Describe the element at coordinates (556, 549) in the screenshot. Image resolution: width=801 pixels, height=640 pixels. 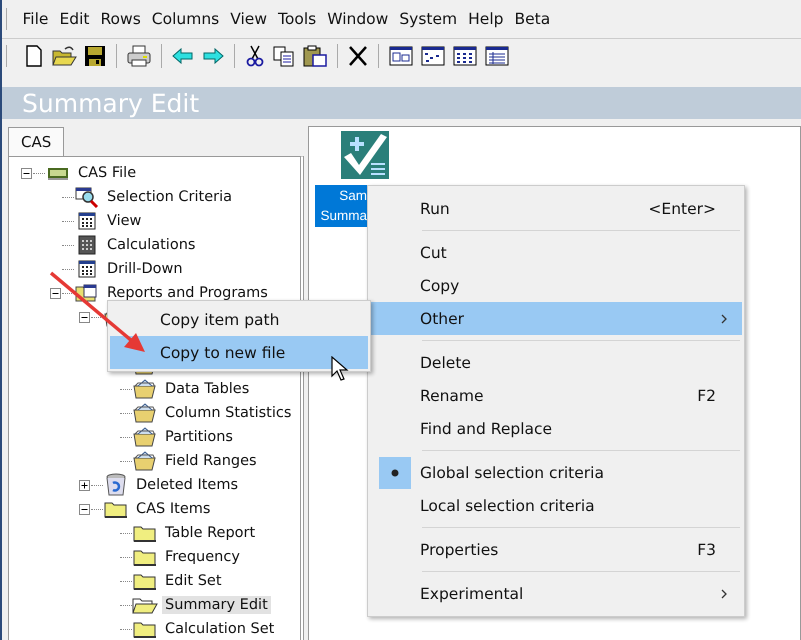
I see `menu-item: Properties F3` at that location.